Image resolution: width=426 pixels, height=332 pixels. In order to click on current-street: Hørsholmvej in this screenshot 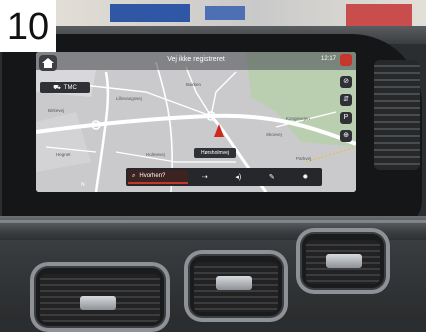, I will do `click(215, 153)`.